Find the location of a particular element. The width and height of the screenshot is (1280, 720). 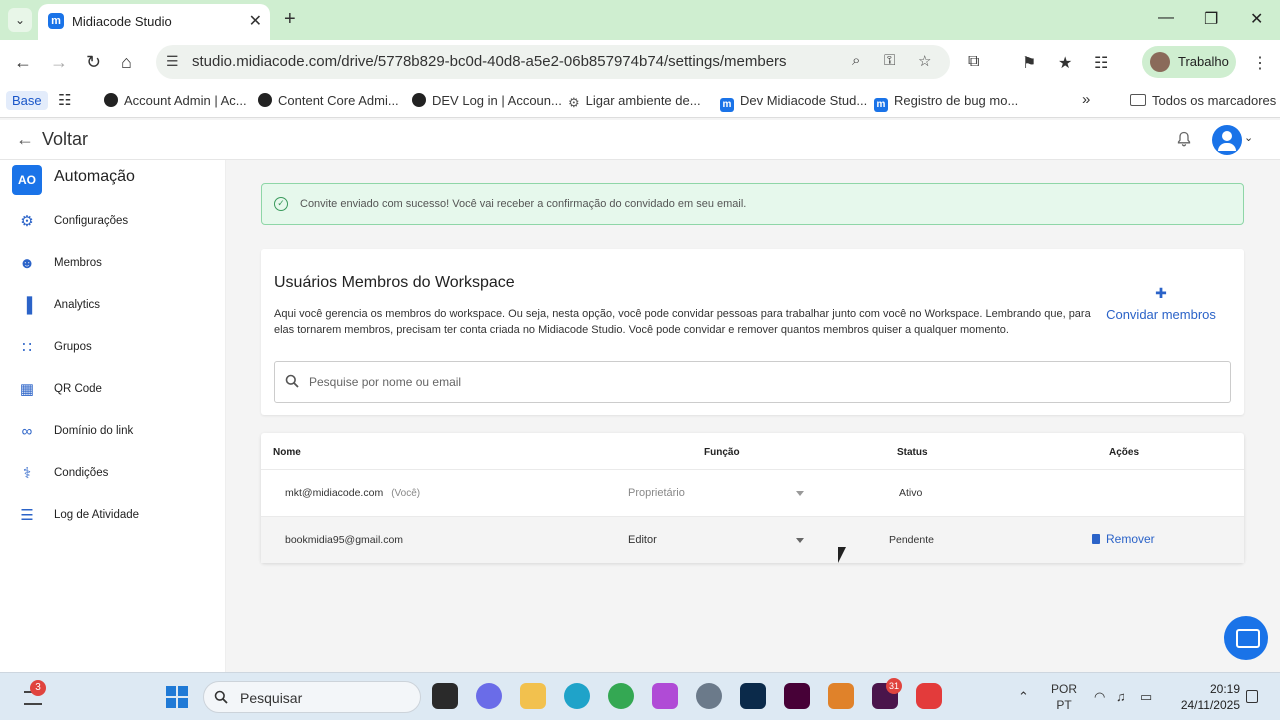

more-bookmarks-icon: » is located at coordinates (1086, 99).